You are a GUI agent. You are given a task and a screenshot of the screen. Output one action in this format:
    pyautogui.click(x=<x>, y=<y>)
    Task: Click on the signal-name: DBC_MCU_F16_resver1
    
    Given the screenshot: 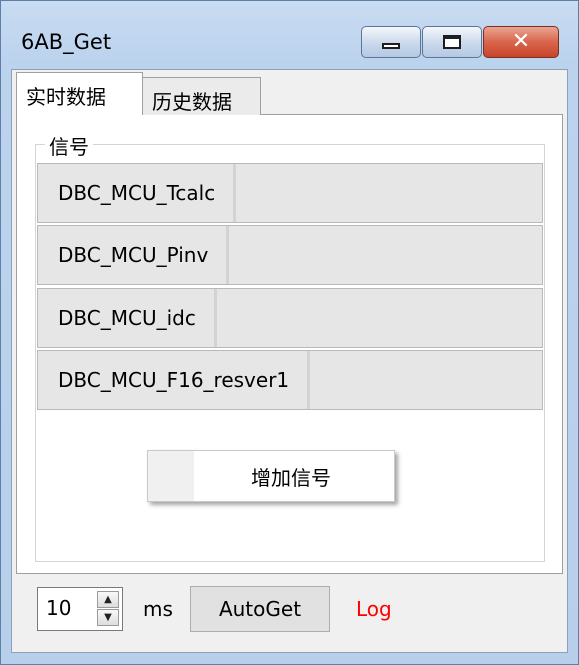 What is the action you would take?
    pyautogui.click(x=174, y=380)
    